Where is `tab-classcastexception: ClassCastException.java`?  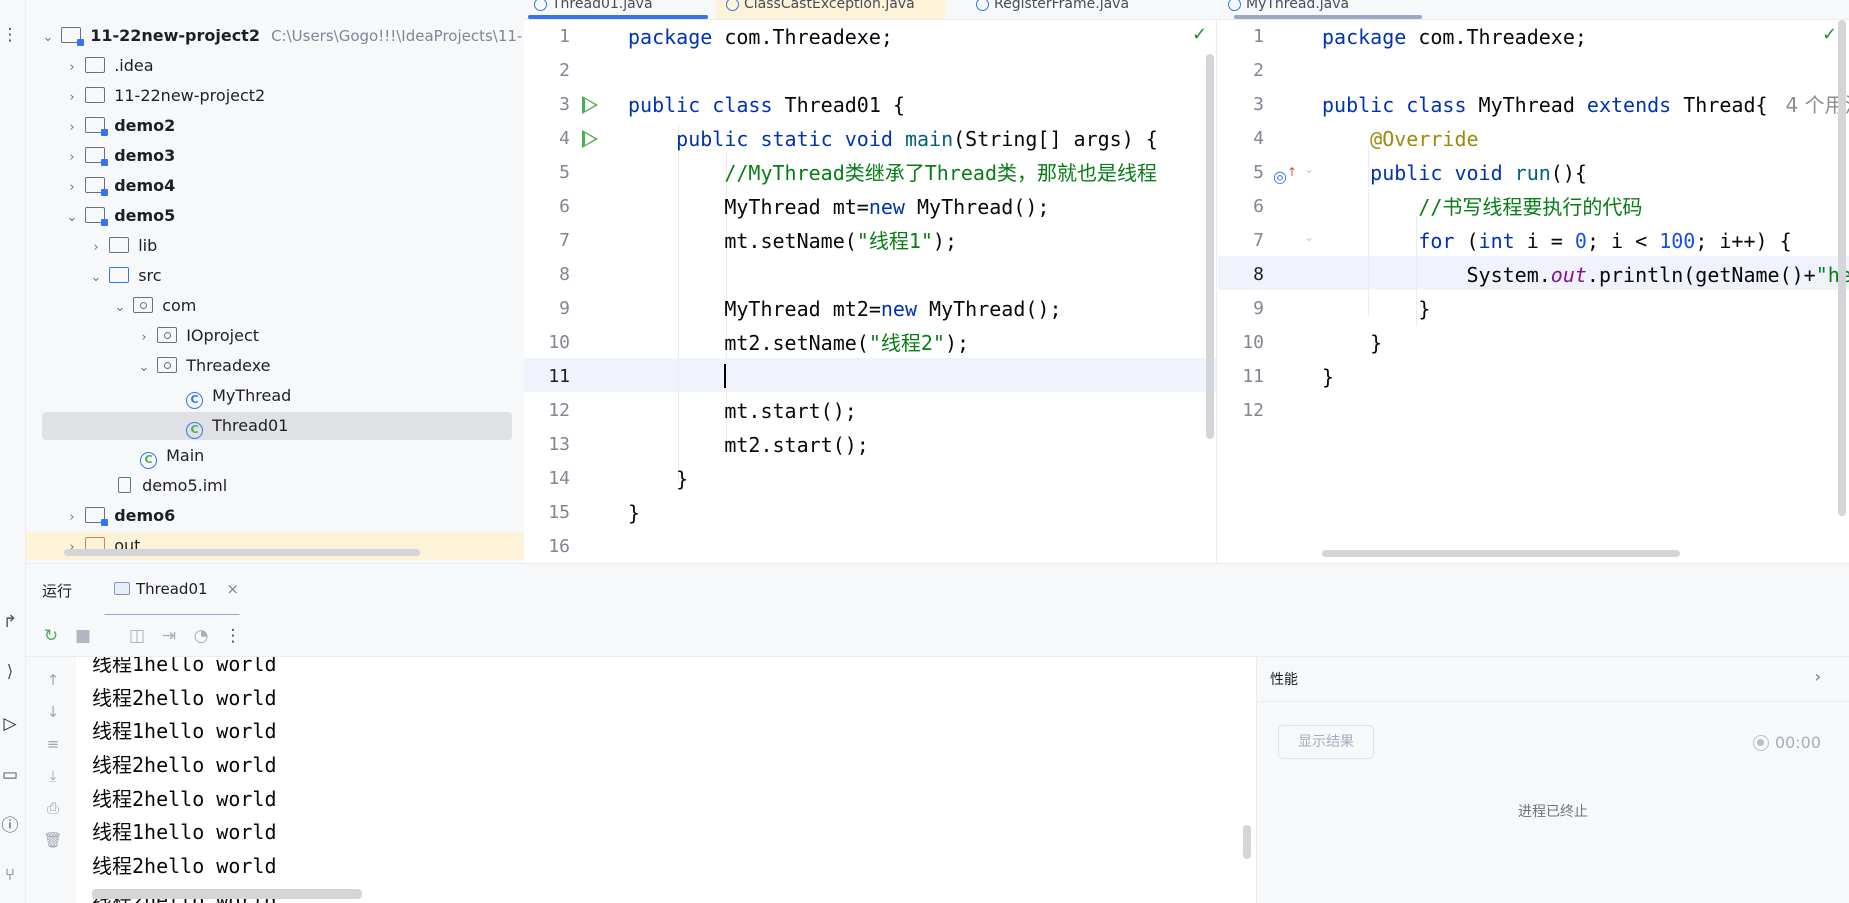 tab-classcastexception: ClassCastException.java is located at coordinates (831, 9).